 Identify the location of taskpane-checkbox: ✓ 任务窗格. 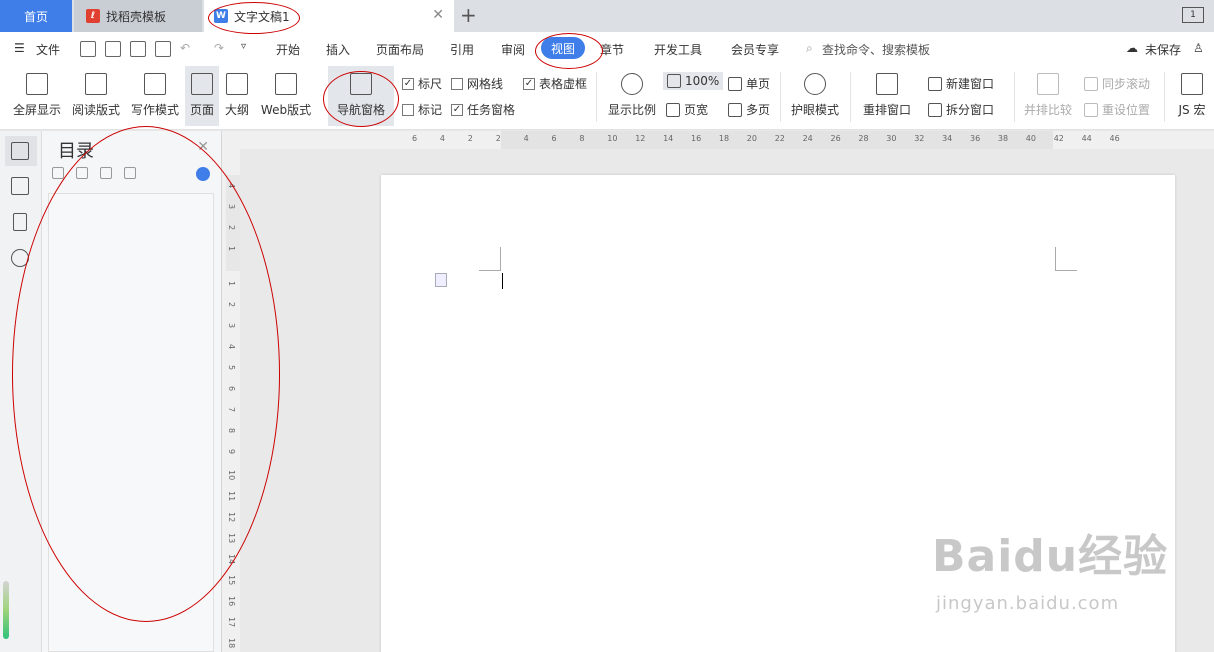
(483, 109).